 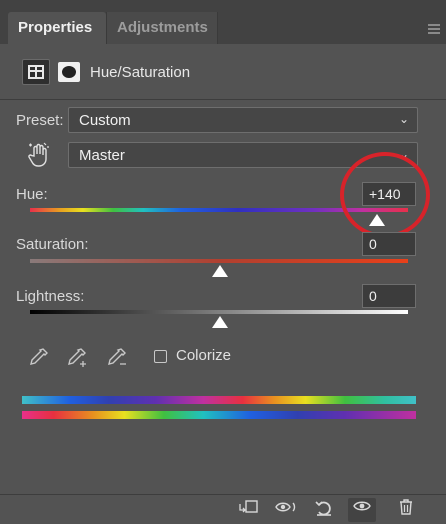 I want to click on lightness-label: Lightness:, so click(x=50, y=296).